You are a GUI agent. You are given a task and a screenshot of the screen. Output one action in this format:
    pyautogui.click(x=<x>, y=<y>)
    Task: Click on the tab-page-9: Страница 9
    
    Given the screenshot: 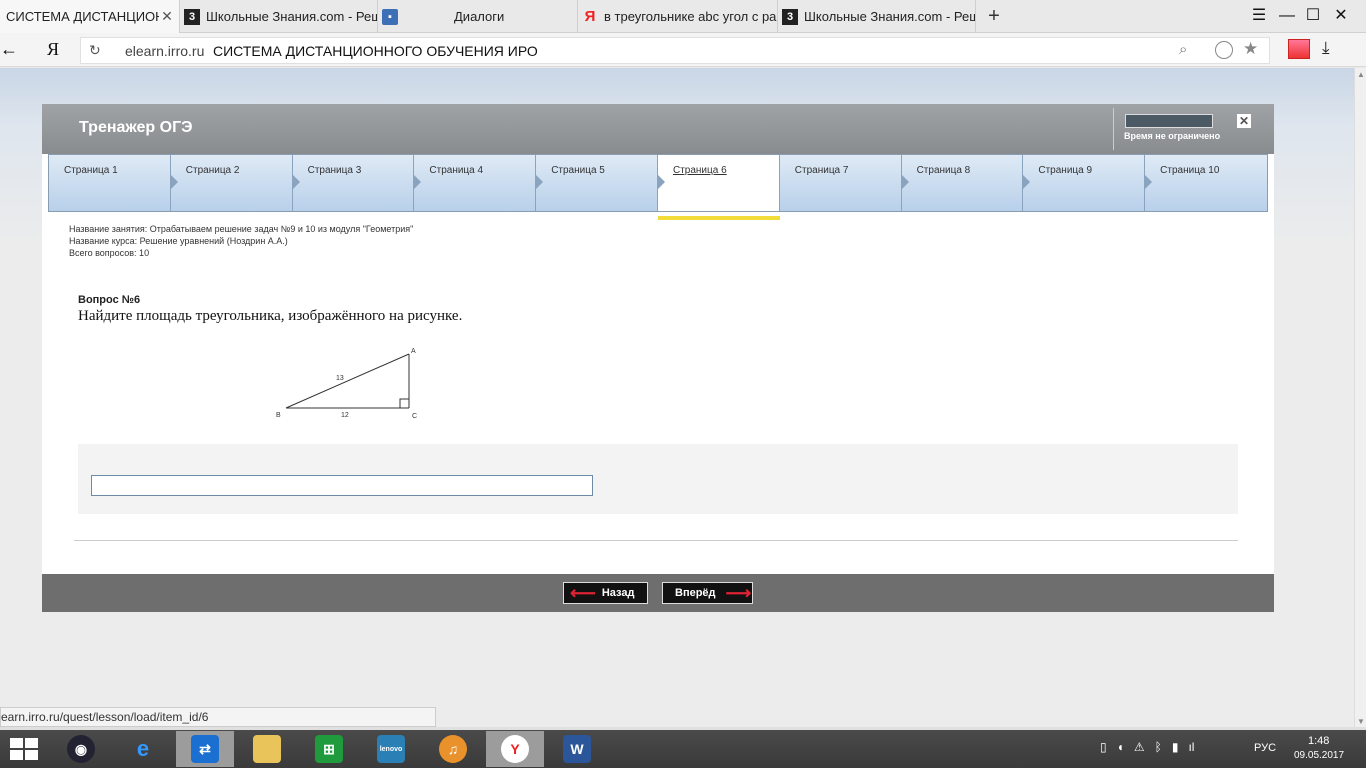 What is the action you would take?
    pyautogui.click(x=1084, y=183)
    